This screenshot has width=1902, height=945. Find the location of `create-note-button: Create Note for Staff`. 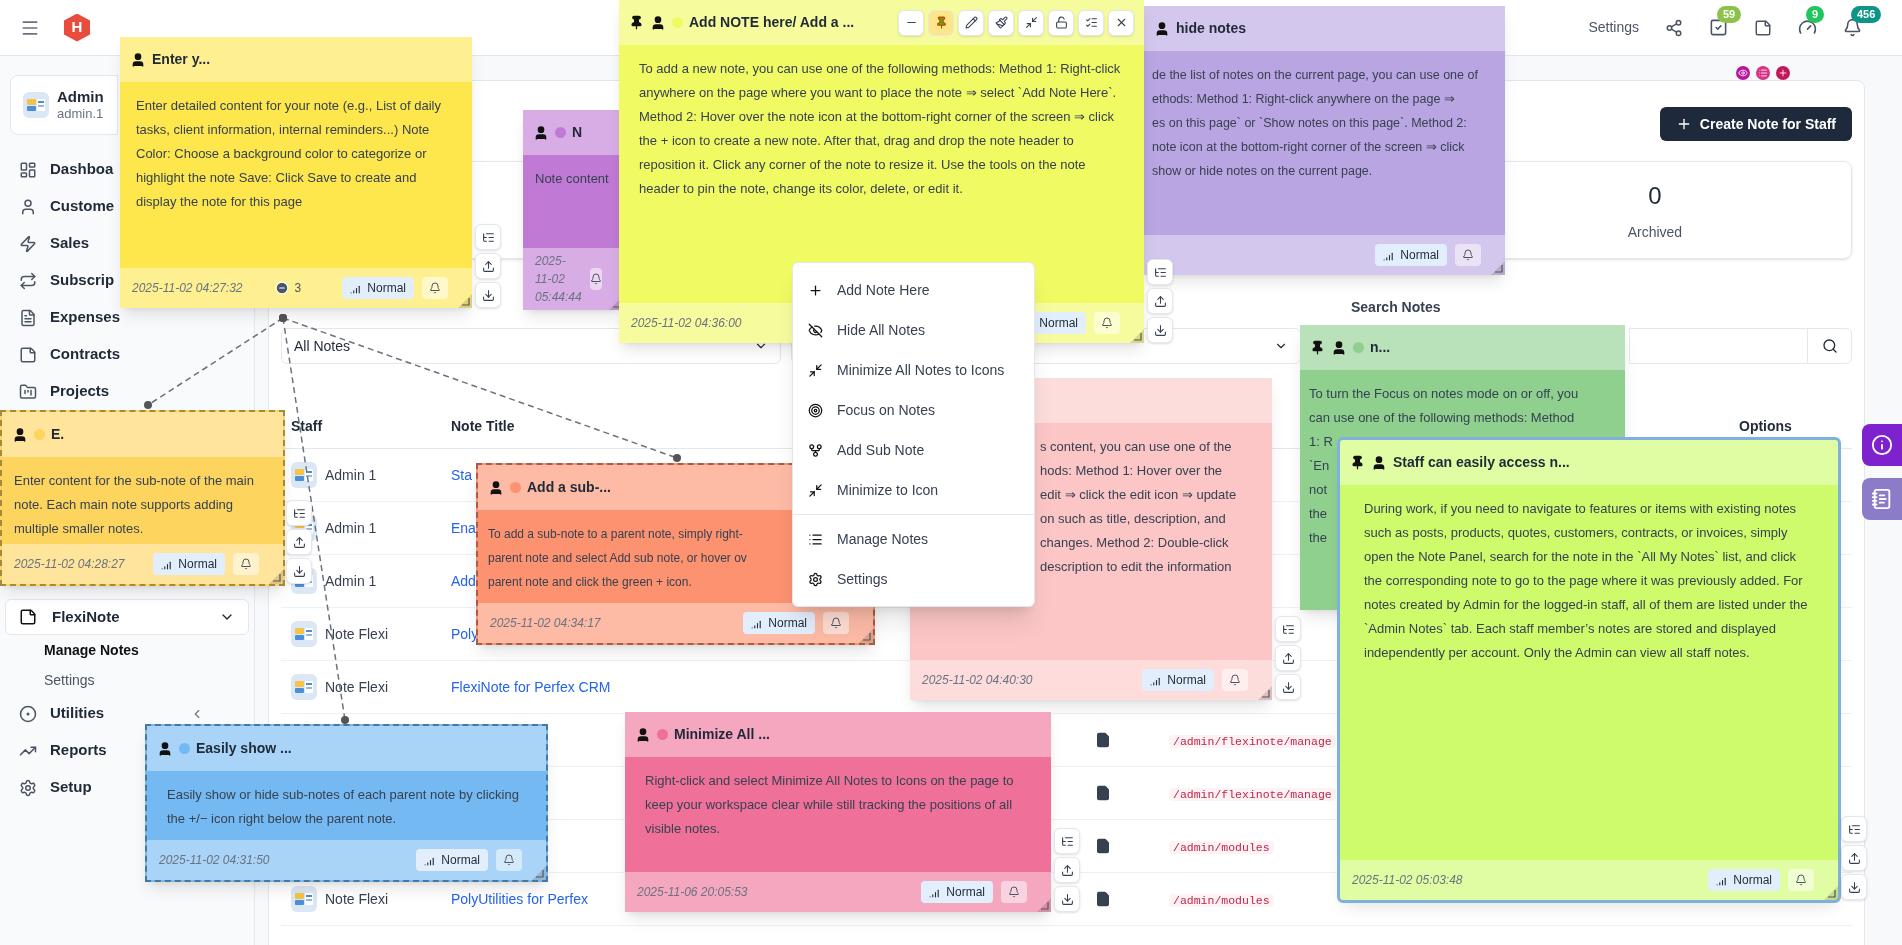

create-note-button: Create Note for Staff is located at coordinates (1755, 124).